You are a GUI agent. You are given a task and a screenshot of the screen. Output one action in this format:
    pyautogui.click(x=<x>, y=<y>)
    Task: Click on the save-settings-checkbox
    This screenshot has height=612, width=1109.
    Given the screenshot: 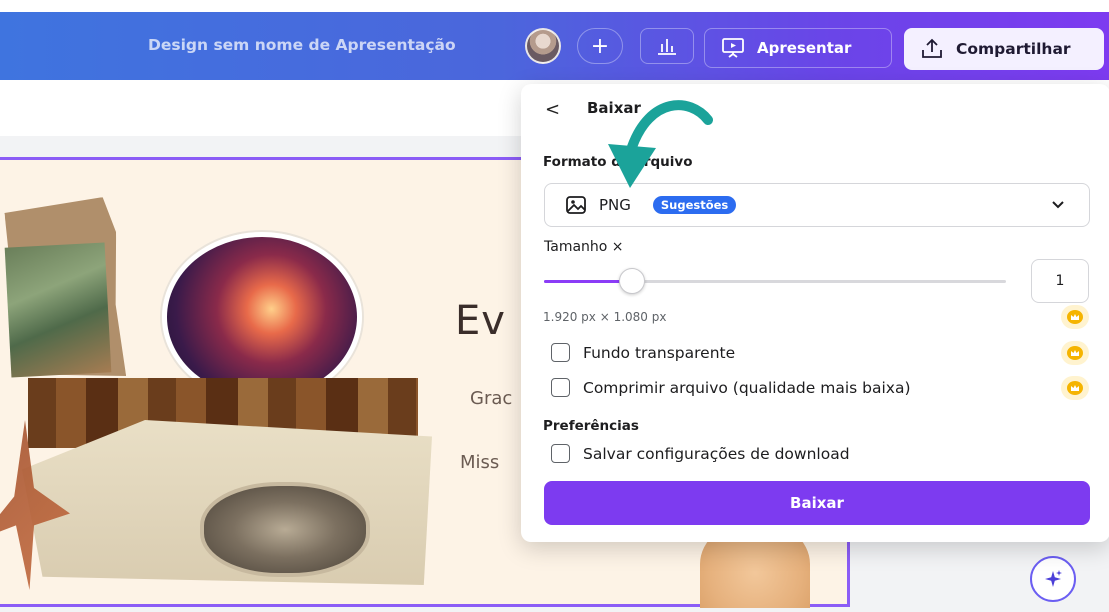 What is the action you would take?
    pyautogui.click(x=560, y=453)
    